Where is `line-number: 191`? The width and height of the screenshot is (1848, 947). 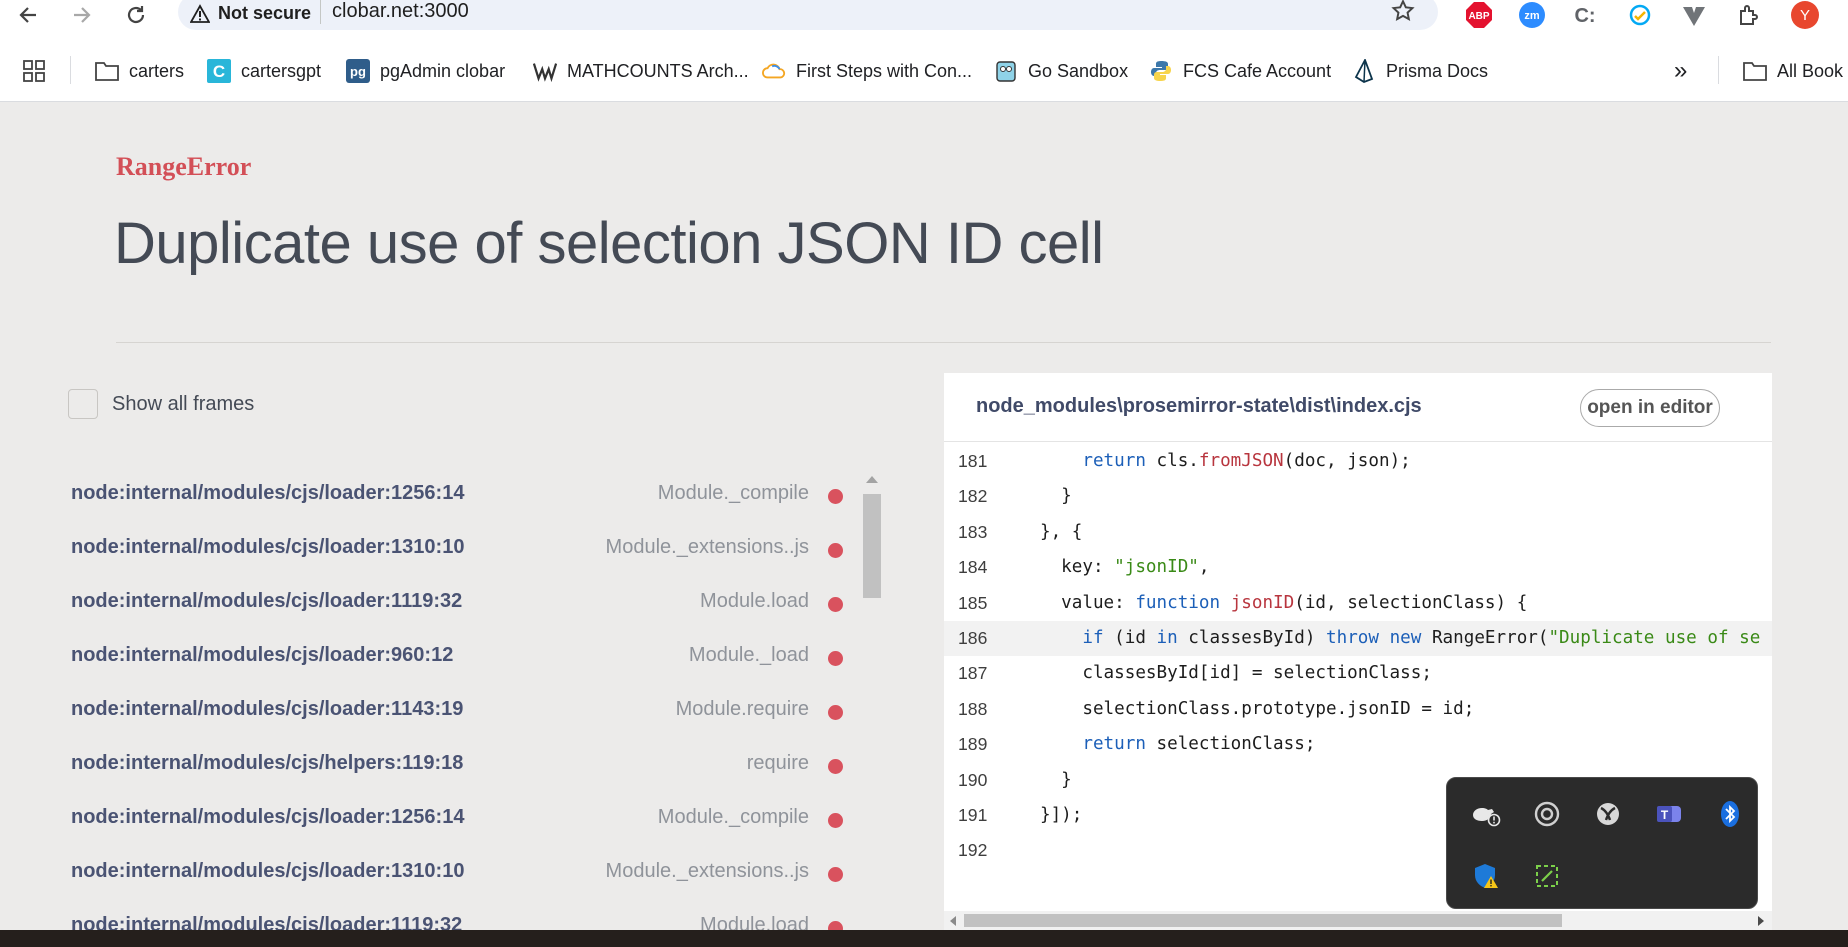 line-number: 191 is located at coordinates (973, 815).